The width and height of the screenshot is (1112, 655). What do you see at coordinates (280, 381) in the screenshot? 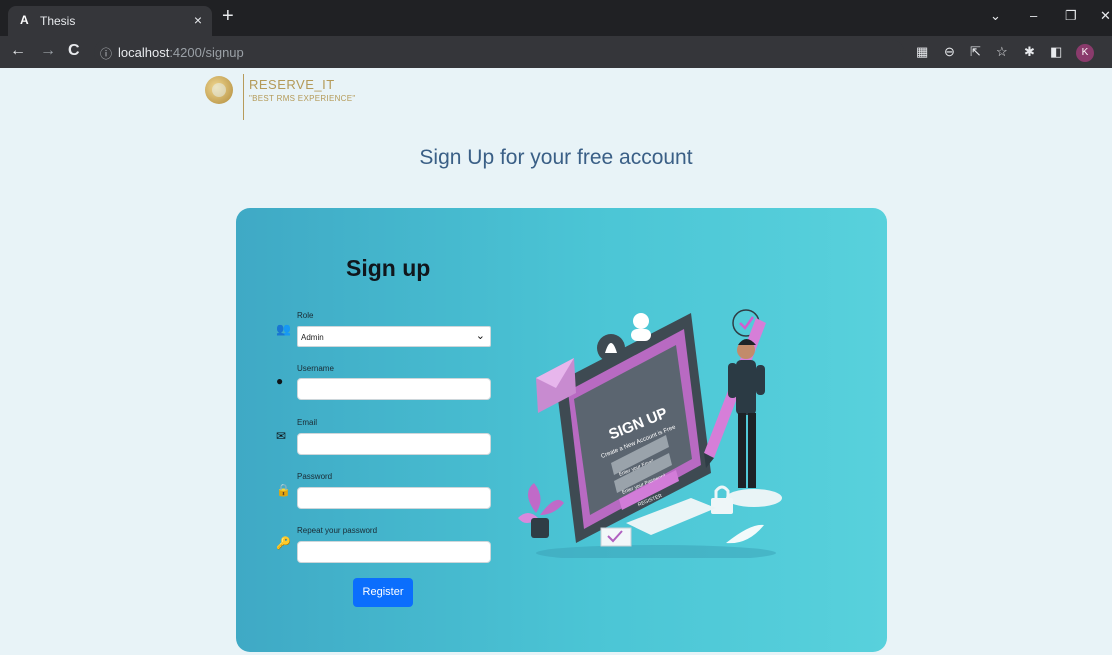
I see `user-icon: ●` at bounding box center [280, 381].